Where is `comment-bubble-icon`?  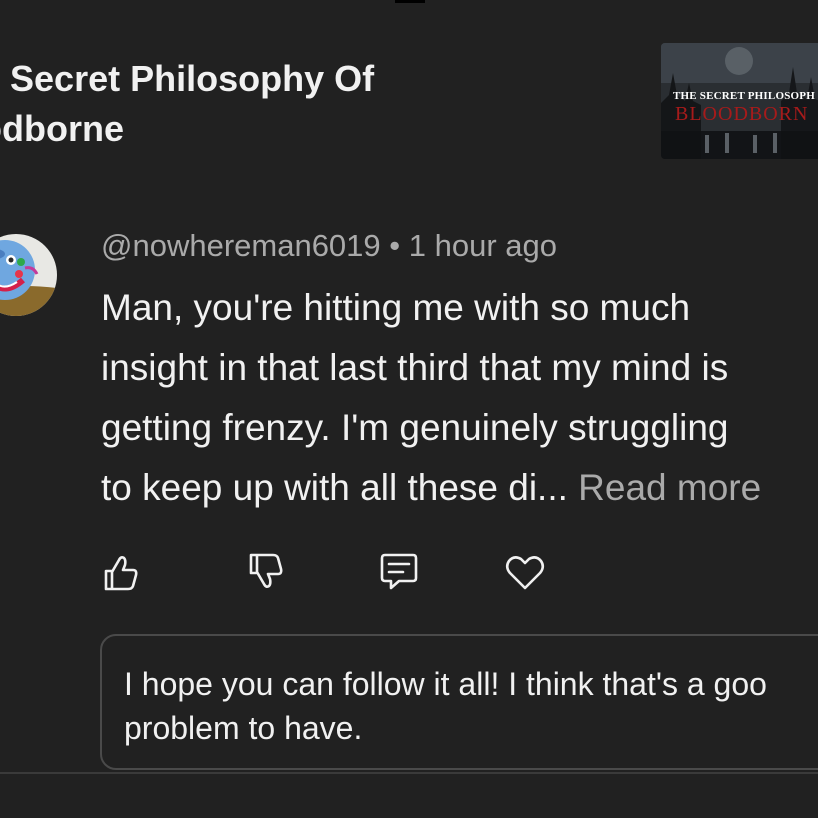 comment-bubble-icon is located at coordinates (399, 572).